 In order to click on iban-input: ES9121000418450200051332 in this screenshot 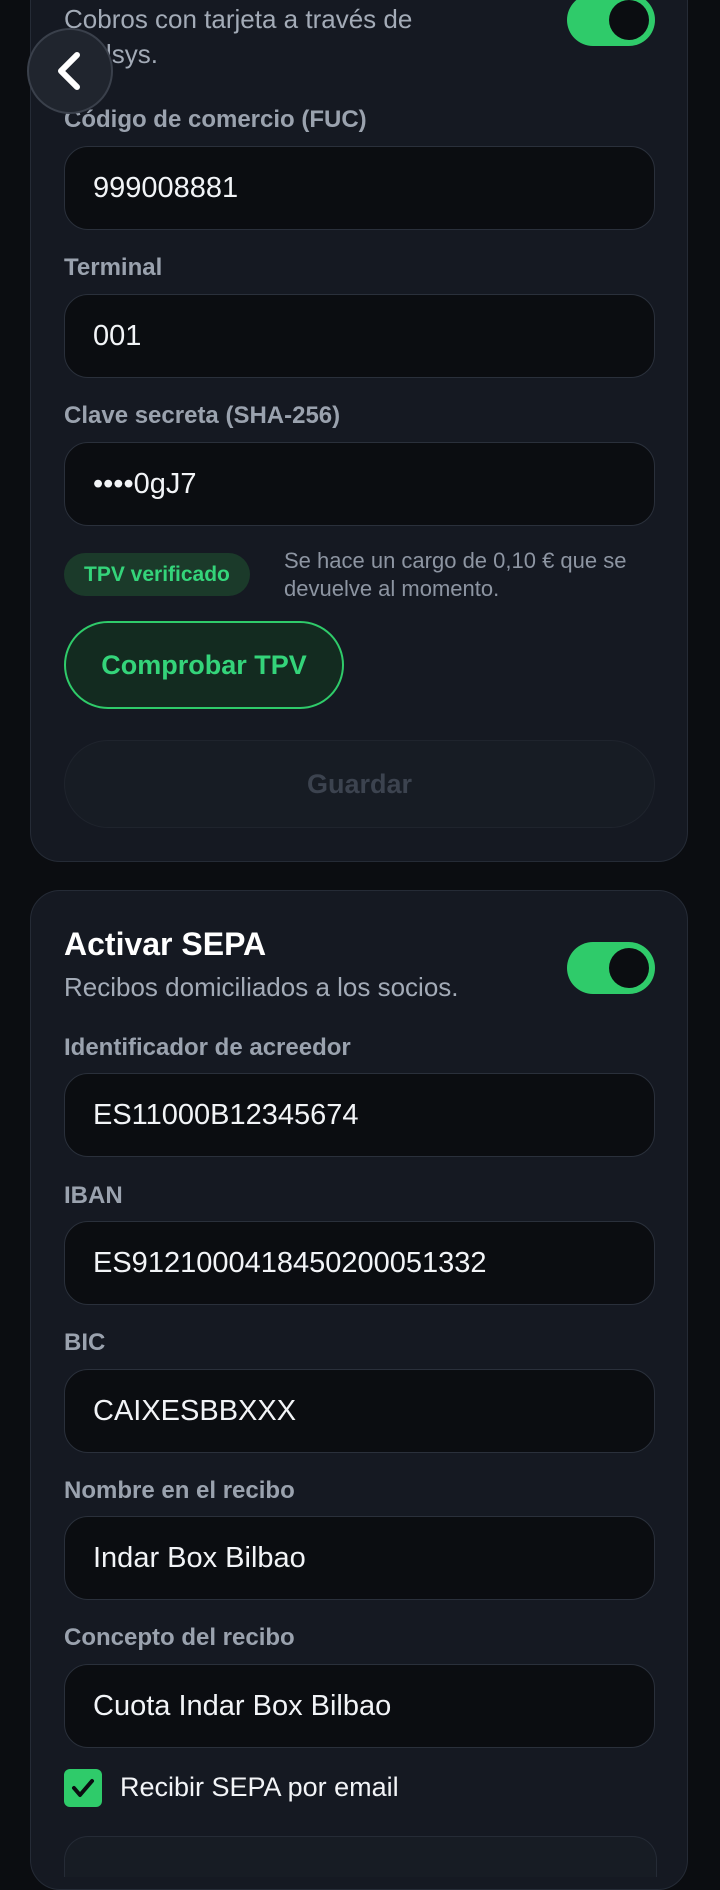, I will do `click(359, 1263)`.